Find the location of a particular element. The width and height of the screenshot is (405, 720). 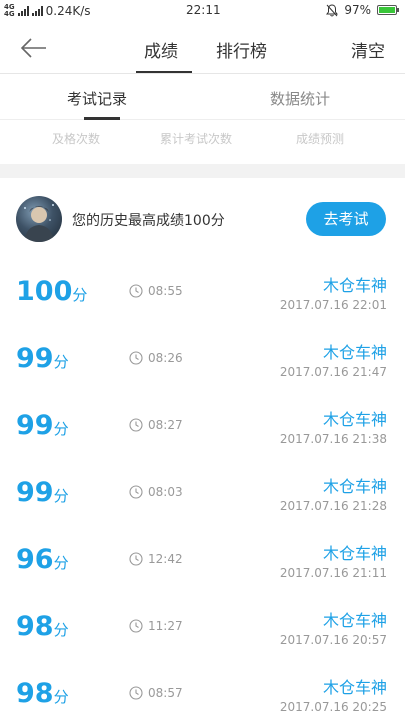

list-item: 99分 08:26 木仓车神 2017.07.16 21:47 is located at coordinates (202, 358).